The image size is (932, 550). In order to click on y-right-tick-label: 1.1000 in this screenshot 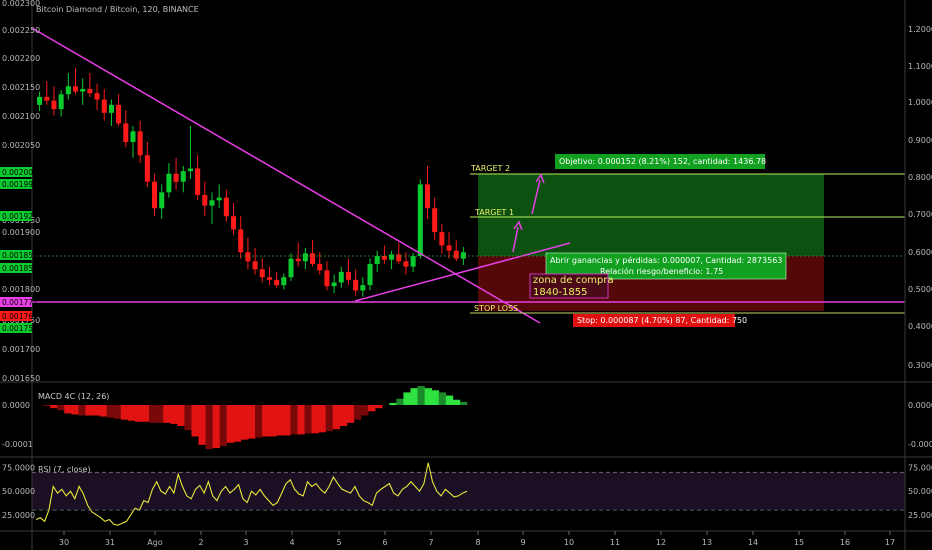, I will do `click(920, 66)`.